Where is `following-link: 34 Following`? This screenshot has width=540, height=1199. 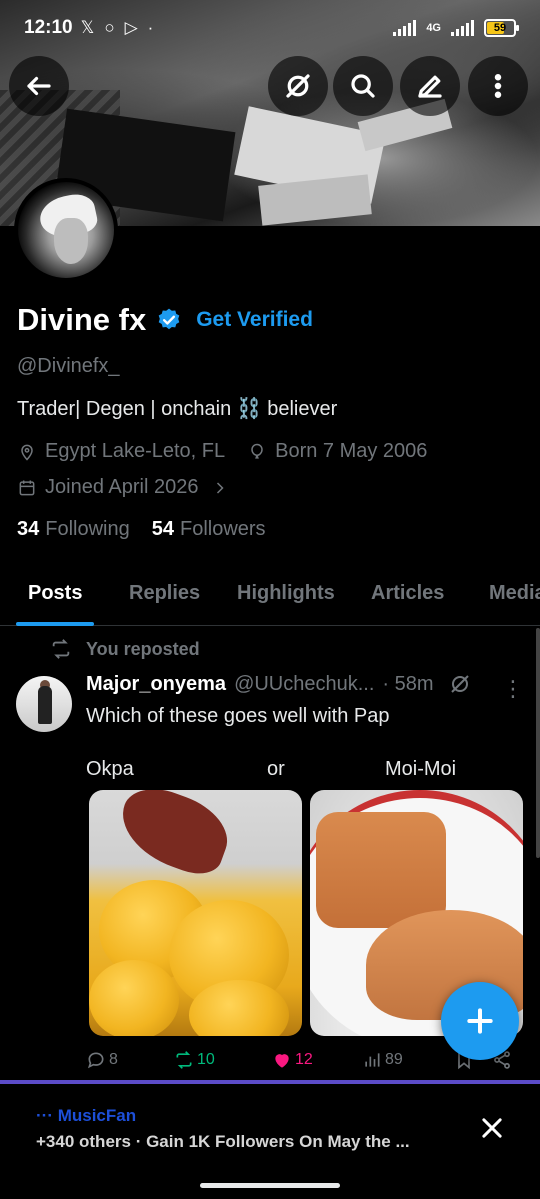
following-link: 34 Following is located at coordinates (73, 529).